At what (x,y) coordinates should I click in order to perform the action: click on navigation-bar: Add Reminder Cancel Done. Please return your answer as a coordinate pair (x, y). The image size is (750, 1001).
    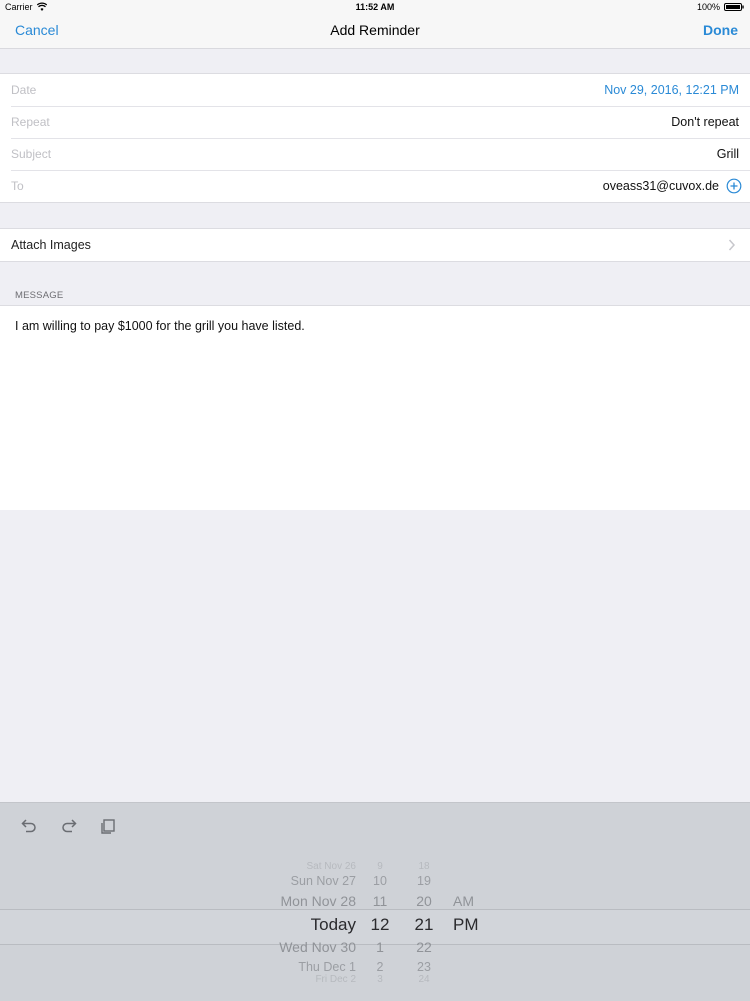
    Looking at the image, I should click on (375, 31).